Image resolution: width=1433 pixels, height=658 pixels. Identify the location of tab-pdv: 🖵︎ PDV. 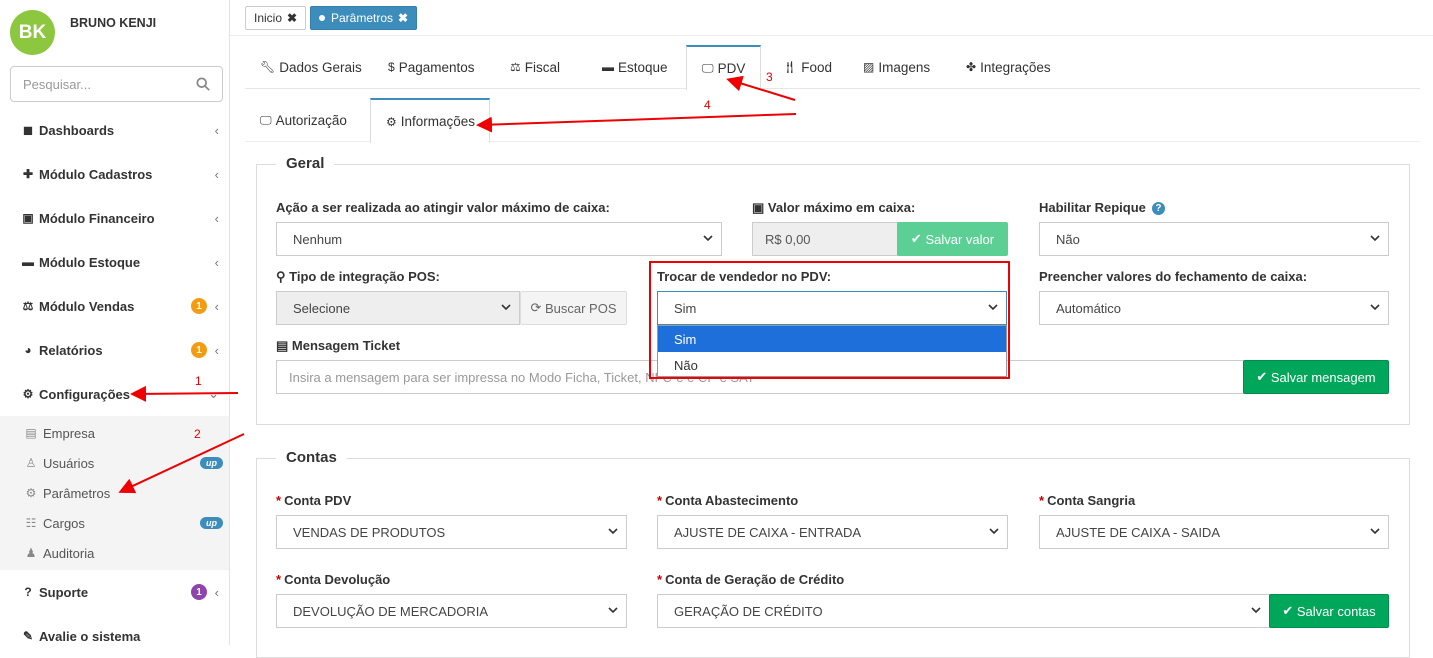
(724, 67).